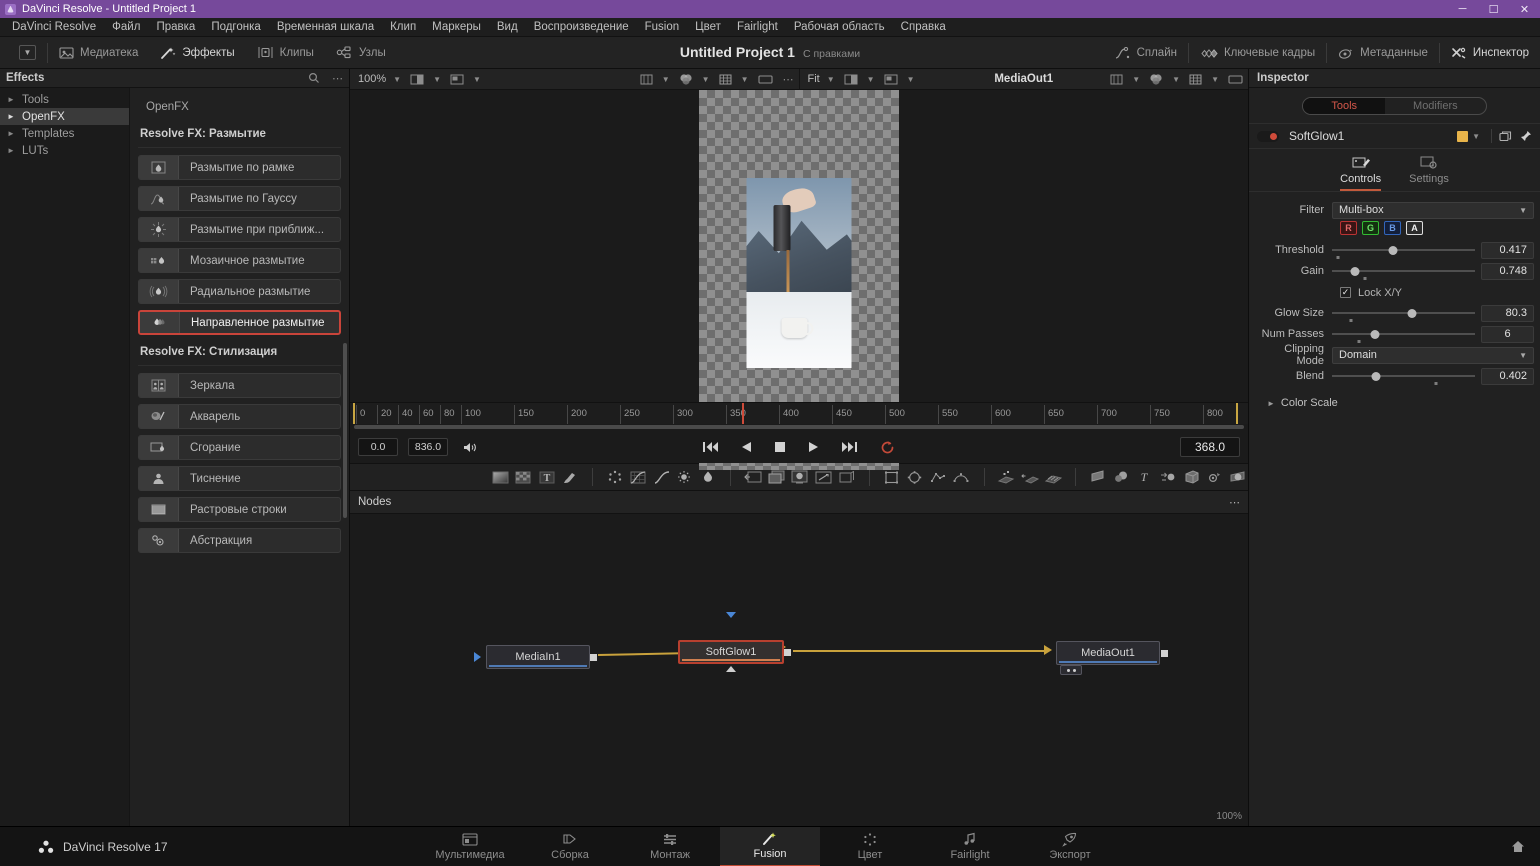 The height and width of the screenshot is (866, 1540). I want to click on go-to-start-button, so click(710, 447).